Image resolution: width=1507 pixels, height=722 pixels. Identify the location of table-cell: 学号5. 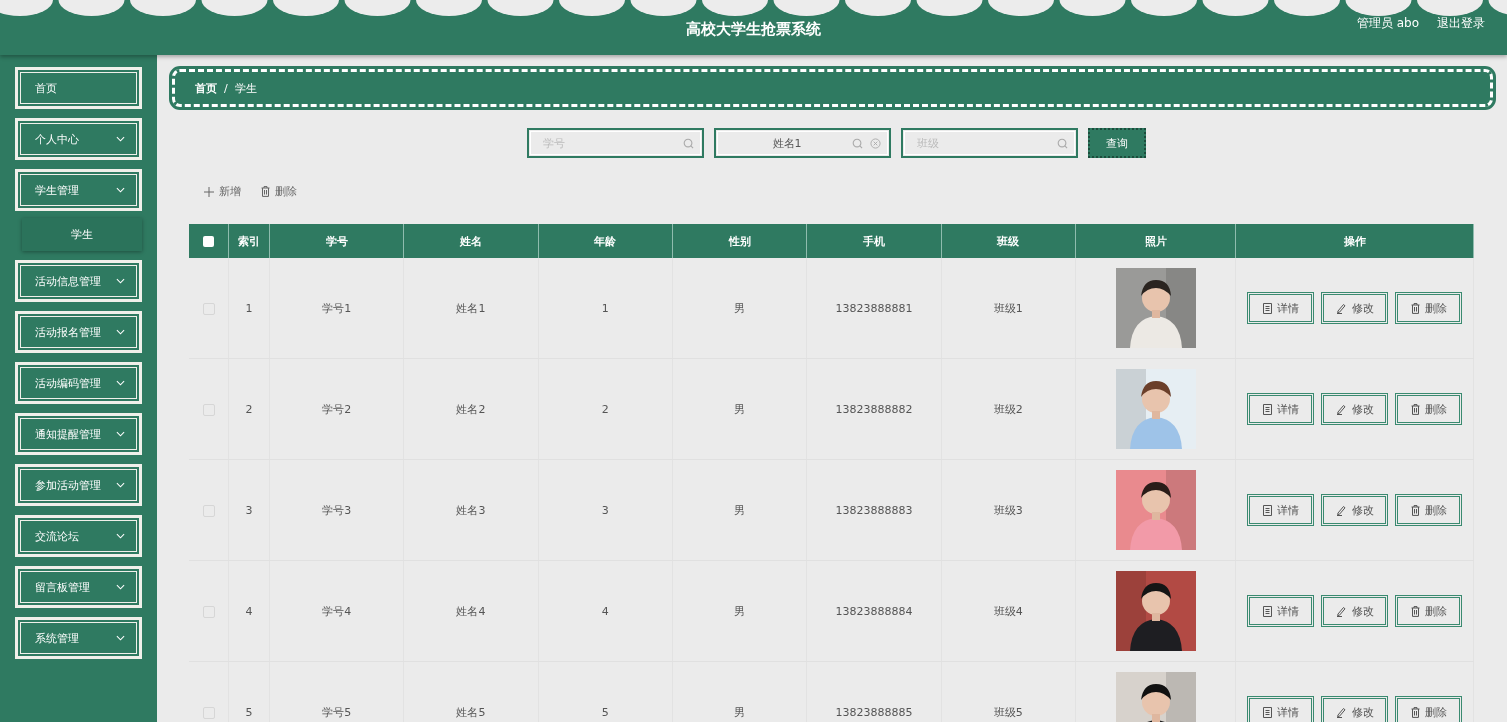
(336, 691).